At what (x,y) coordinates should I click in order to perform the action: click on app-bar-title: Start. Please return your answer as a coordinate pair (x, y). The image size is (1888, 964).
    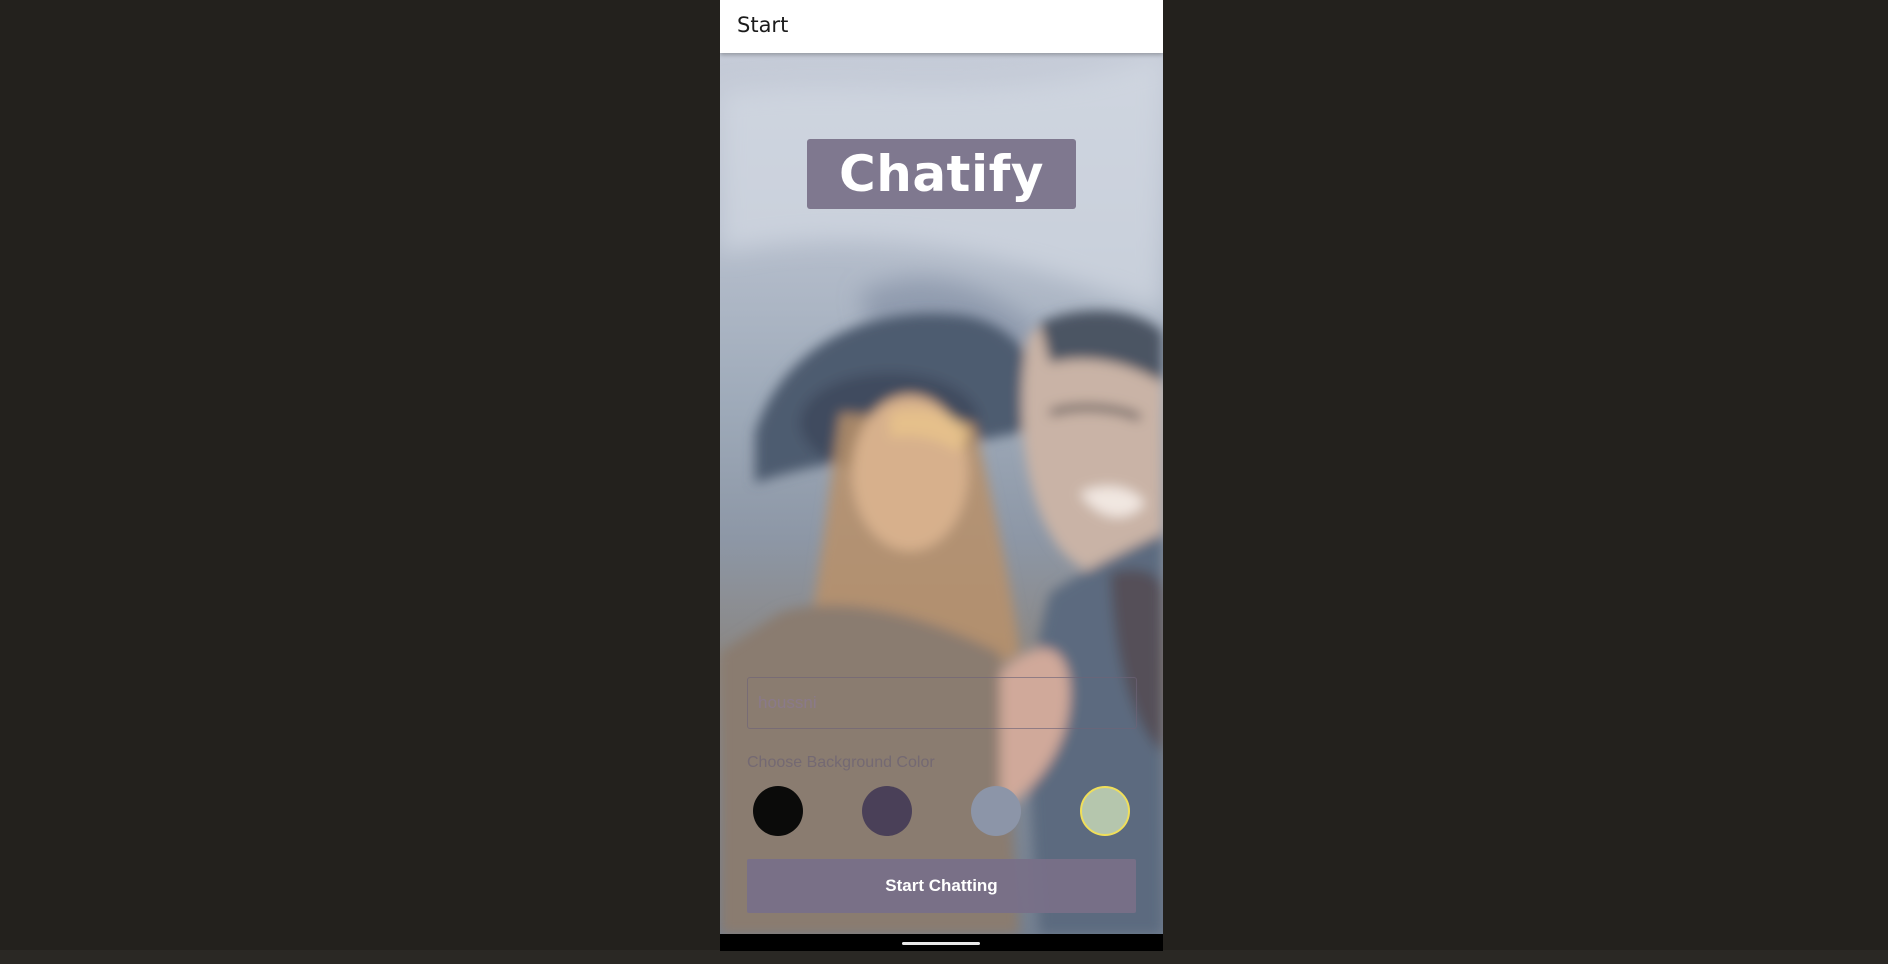
    Looking at the image, I should click on (763, 25).